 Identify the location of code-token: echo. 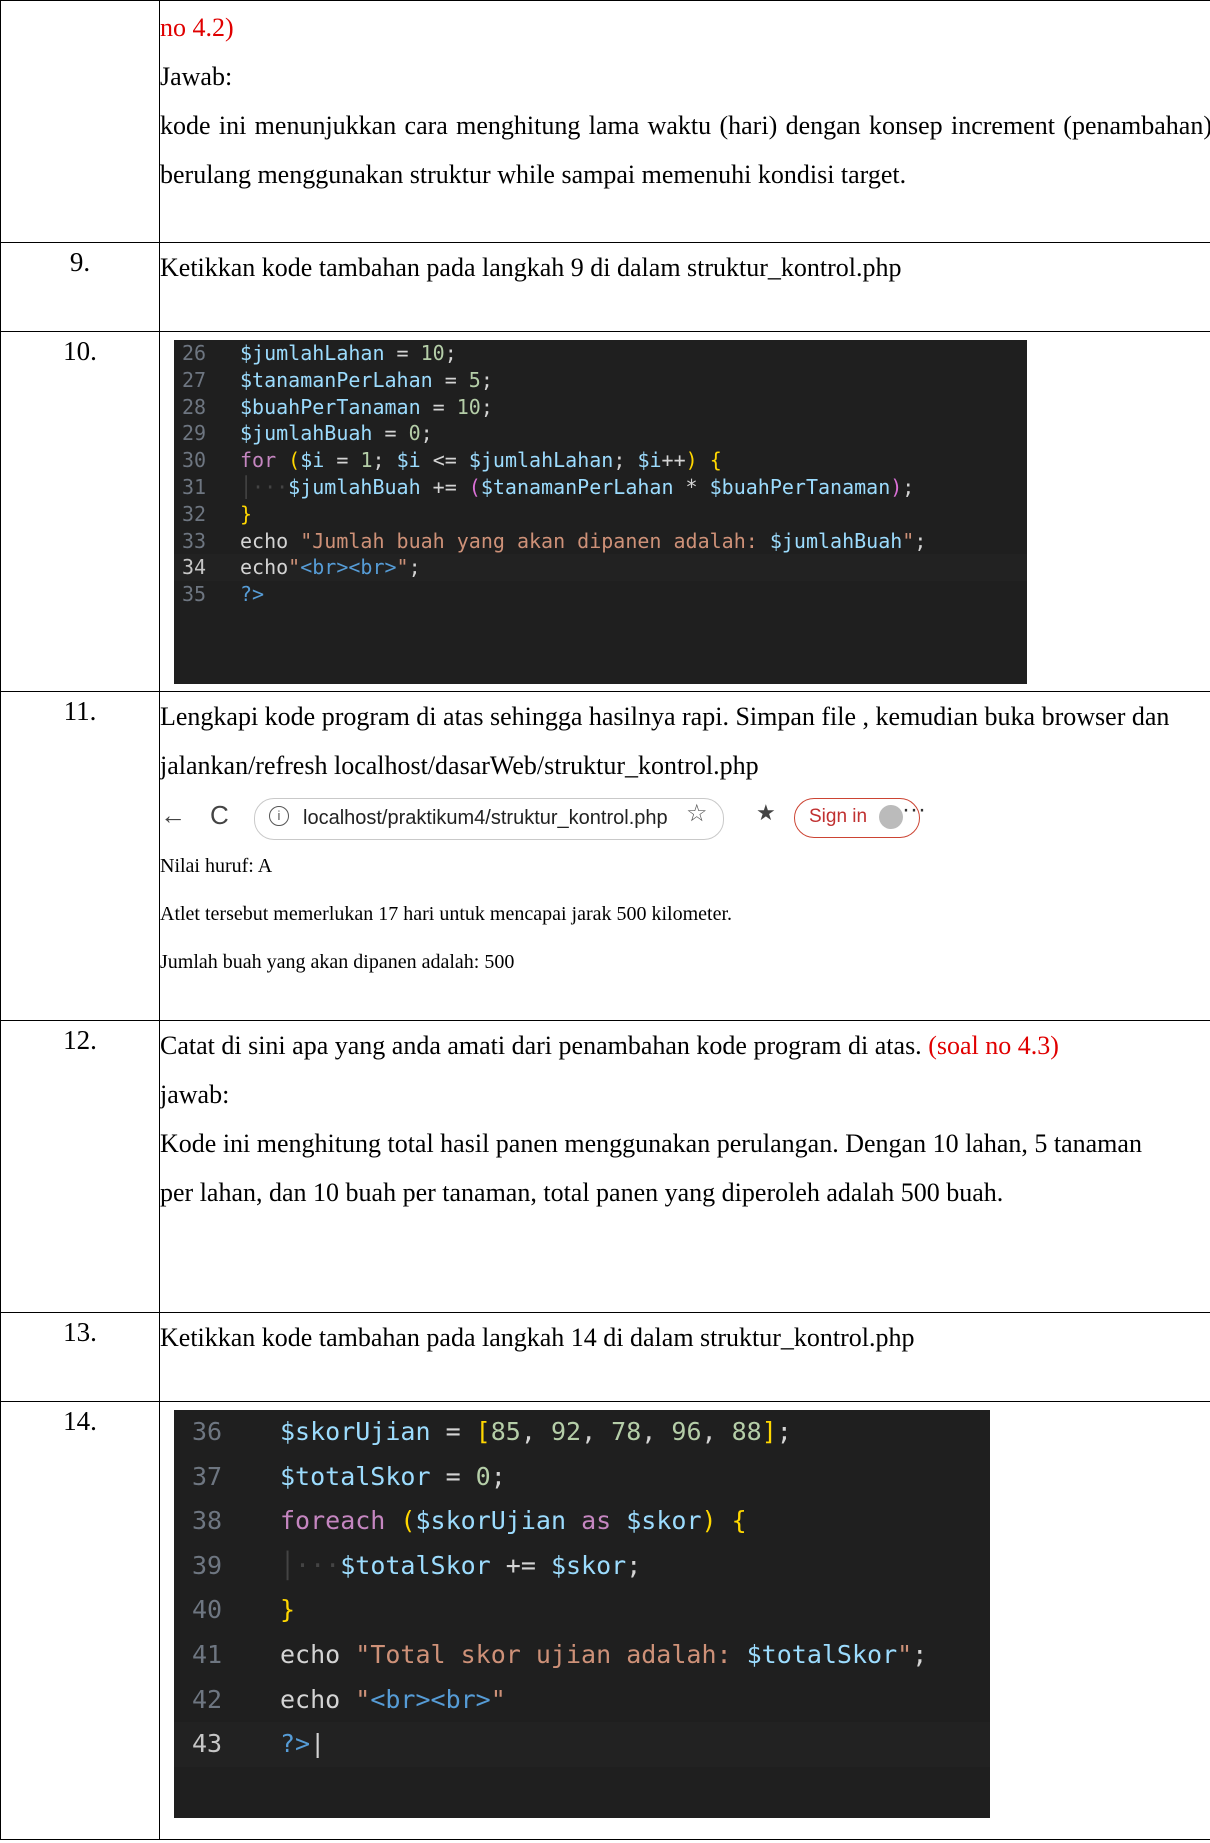
(264, 567).